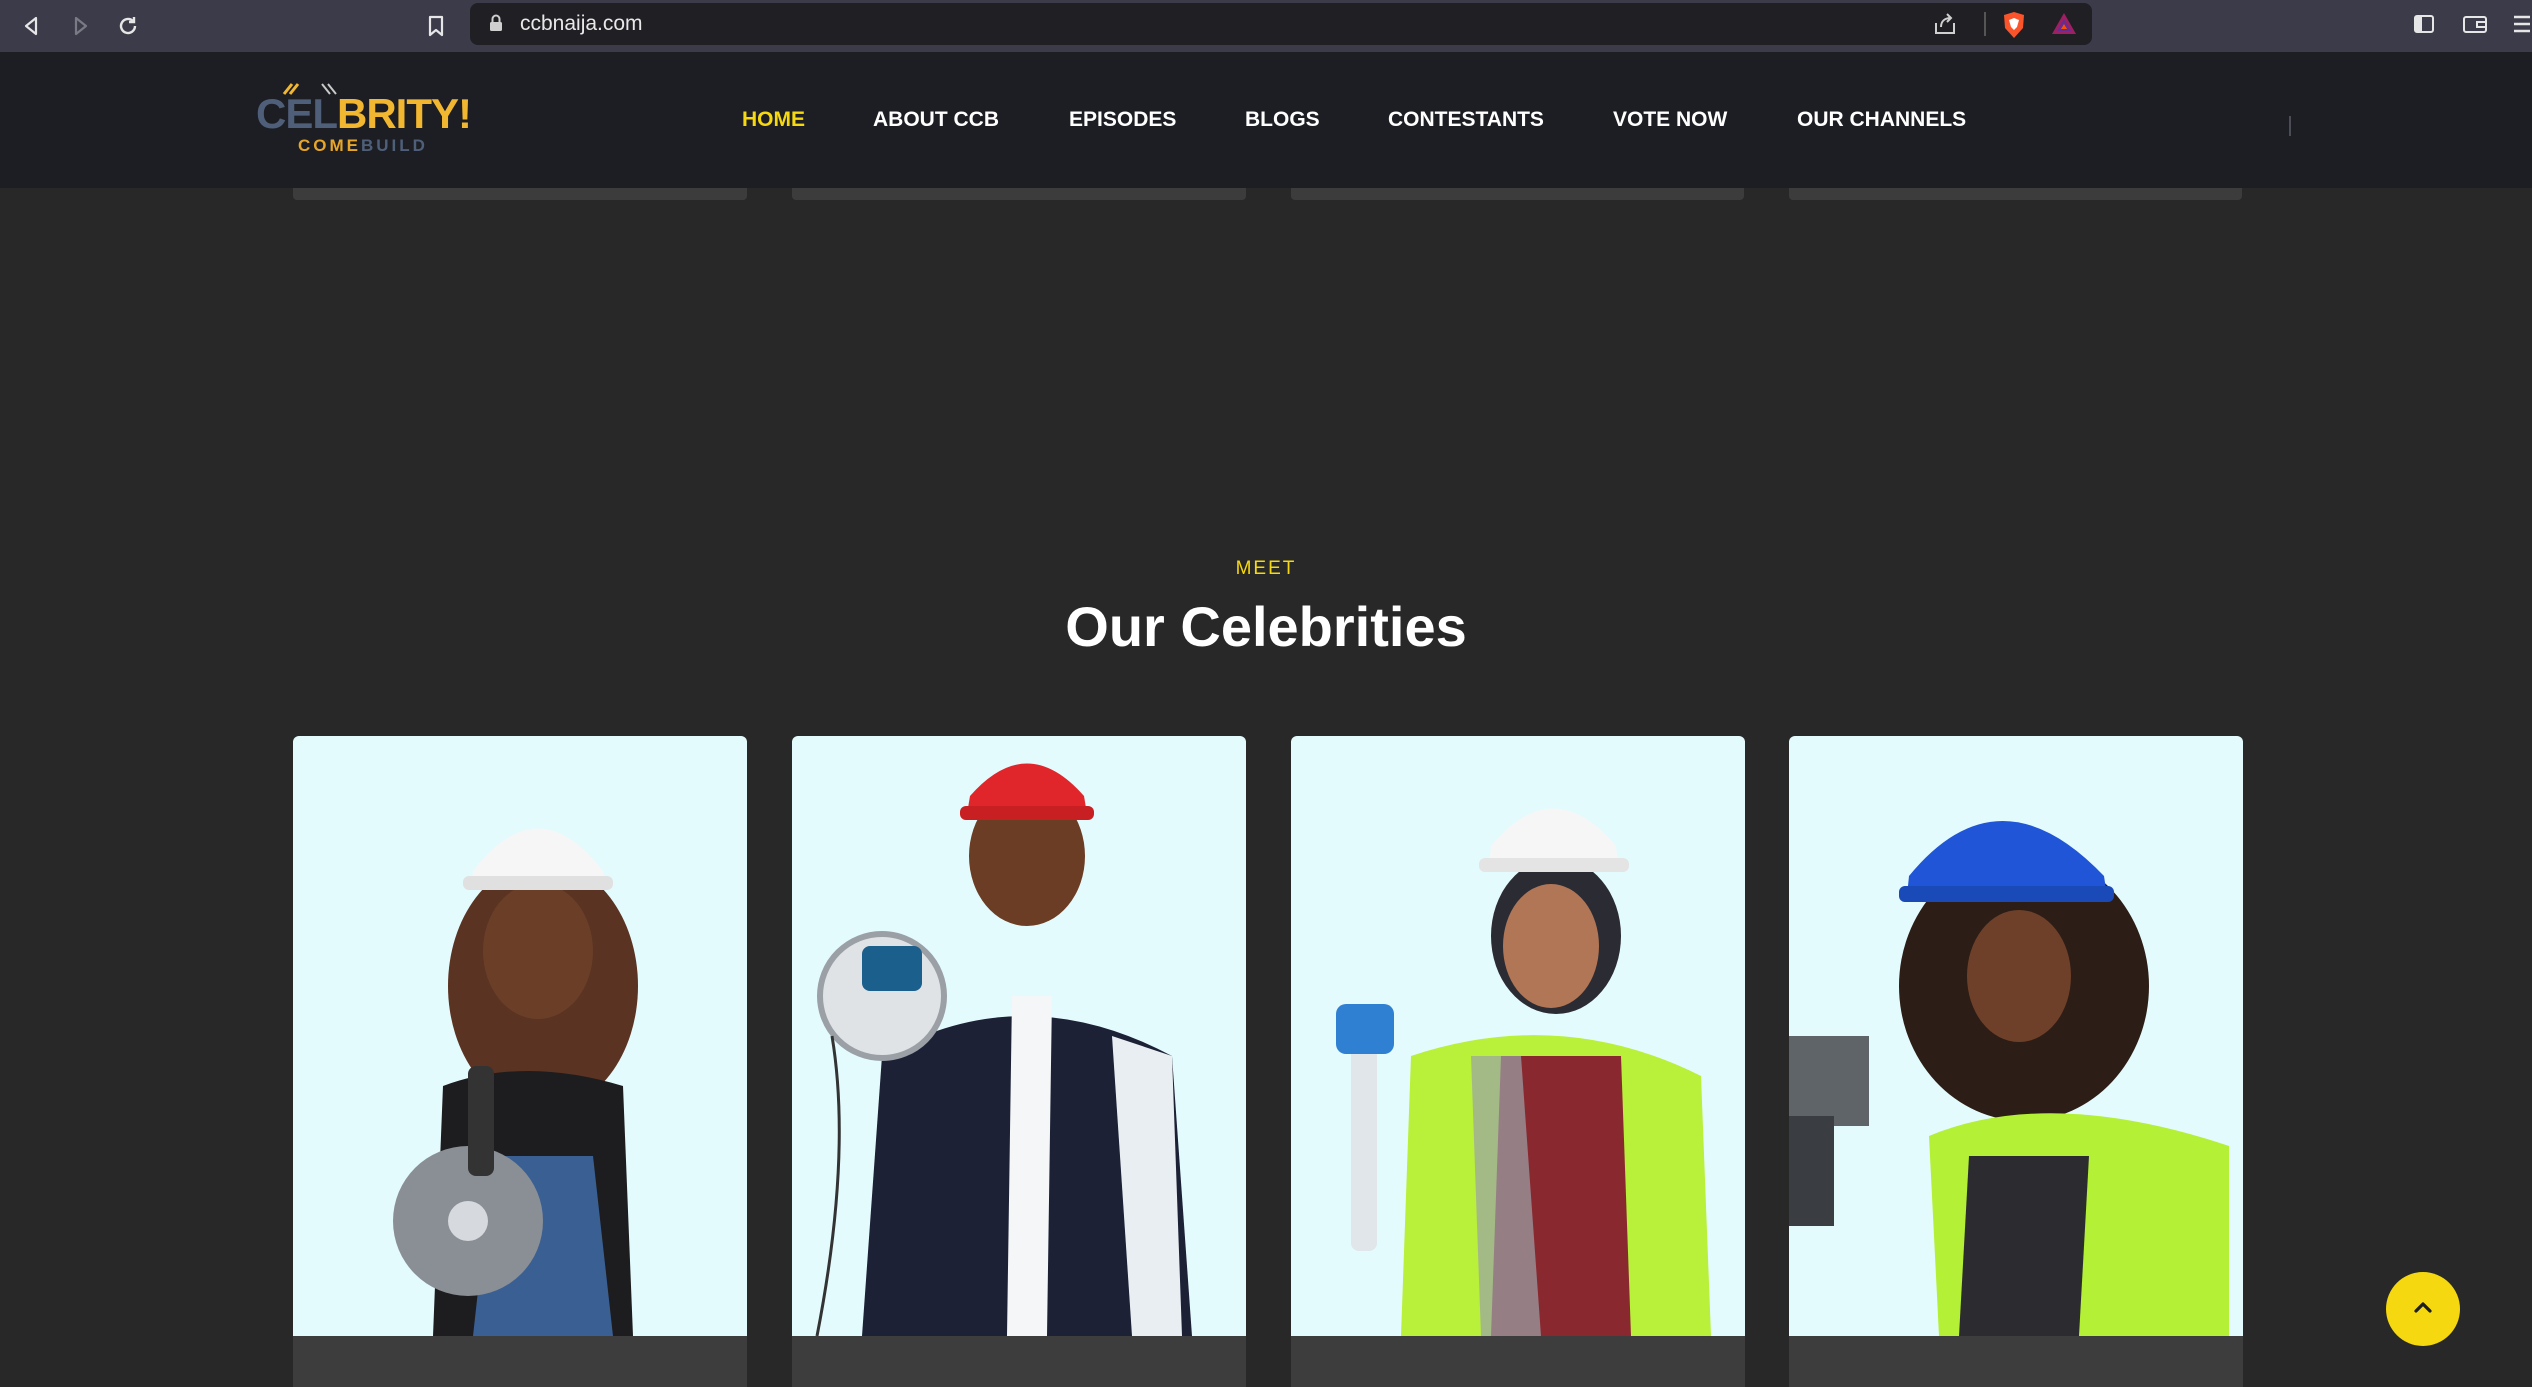 Image resolution: width=2532 pixels, height=1387 pixels. Describe the element at coordinates (1670, 120) in the screenshot. I see `nav-item-vote-now: VOTE NOW` at that location.